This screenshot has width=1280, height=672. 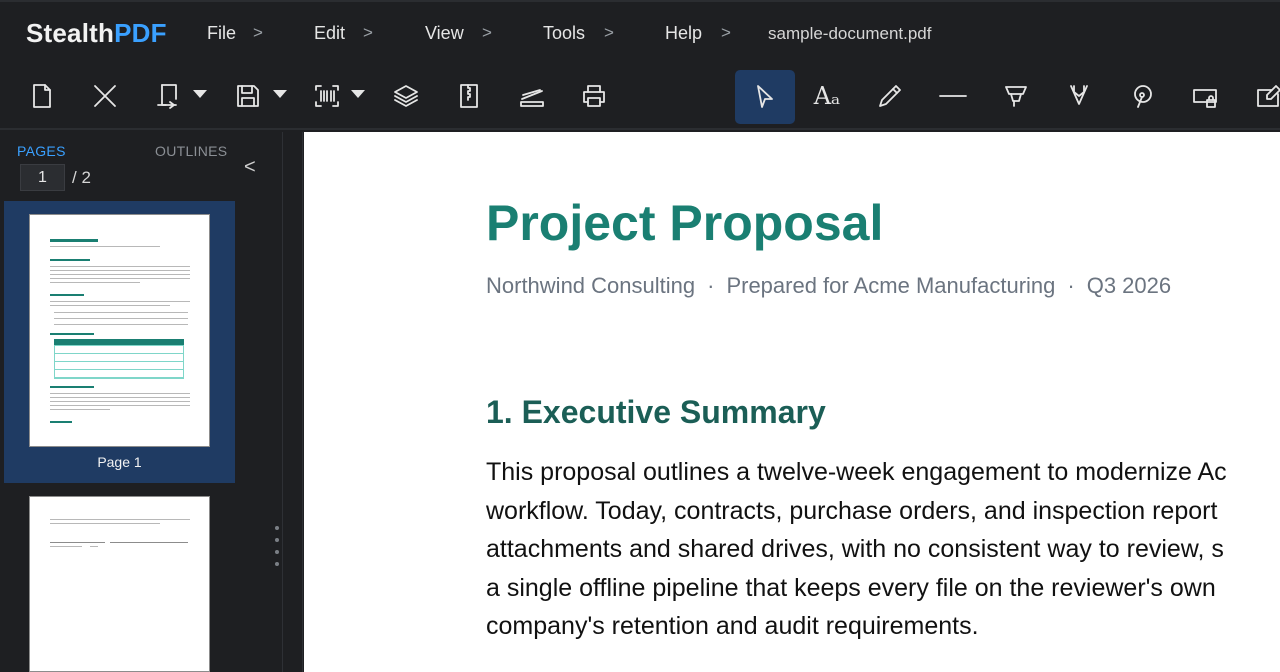 I want to click on lasso-tool-button, so click(x=1142, y=96).